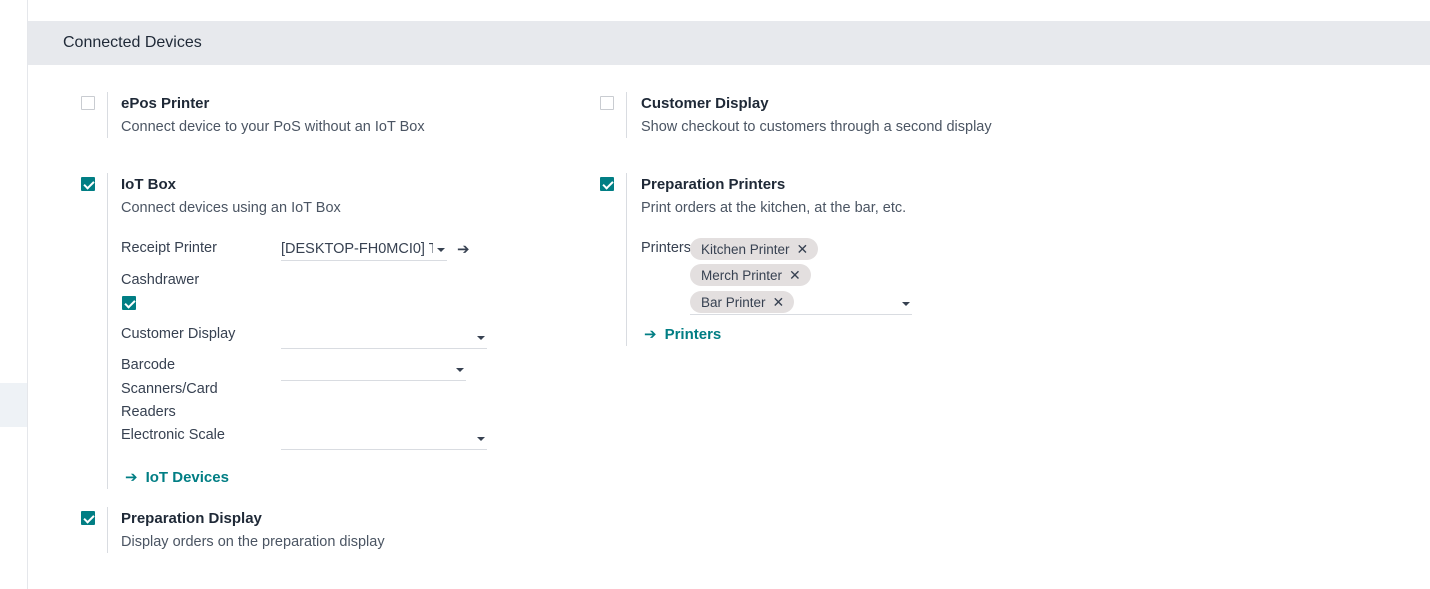  I want to click on preparation-printers-checkbox, so click(607, 184).